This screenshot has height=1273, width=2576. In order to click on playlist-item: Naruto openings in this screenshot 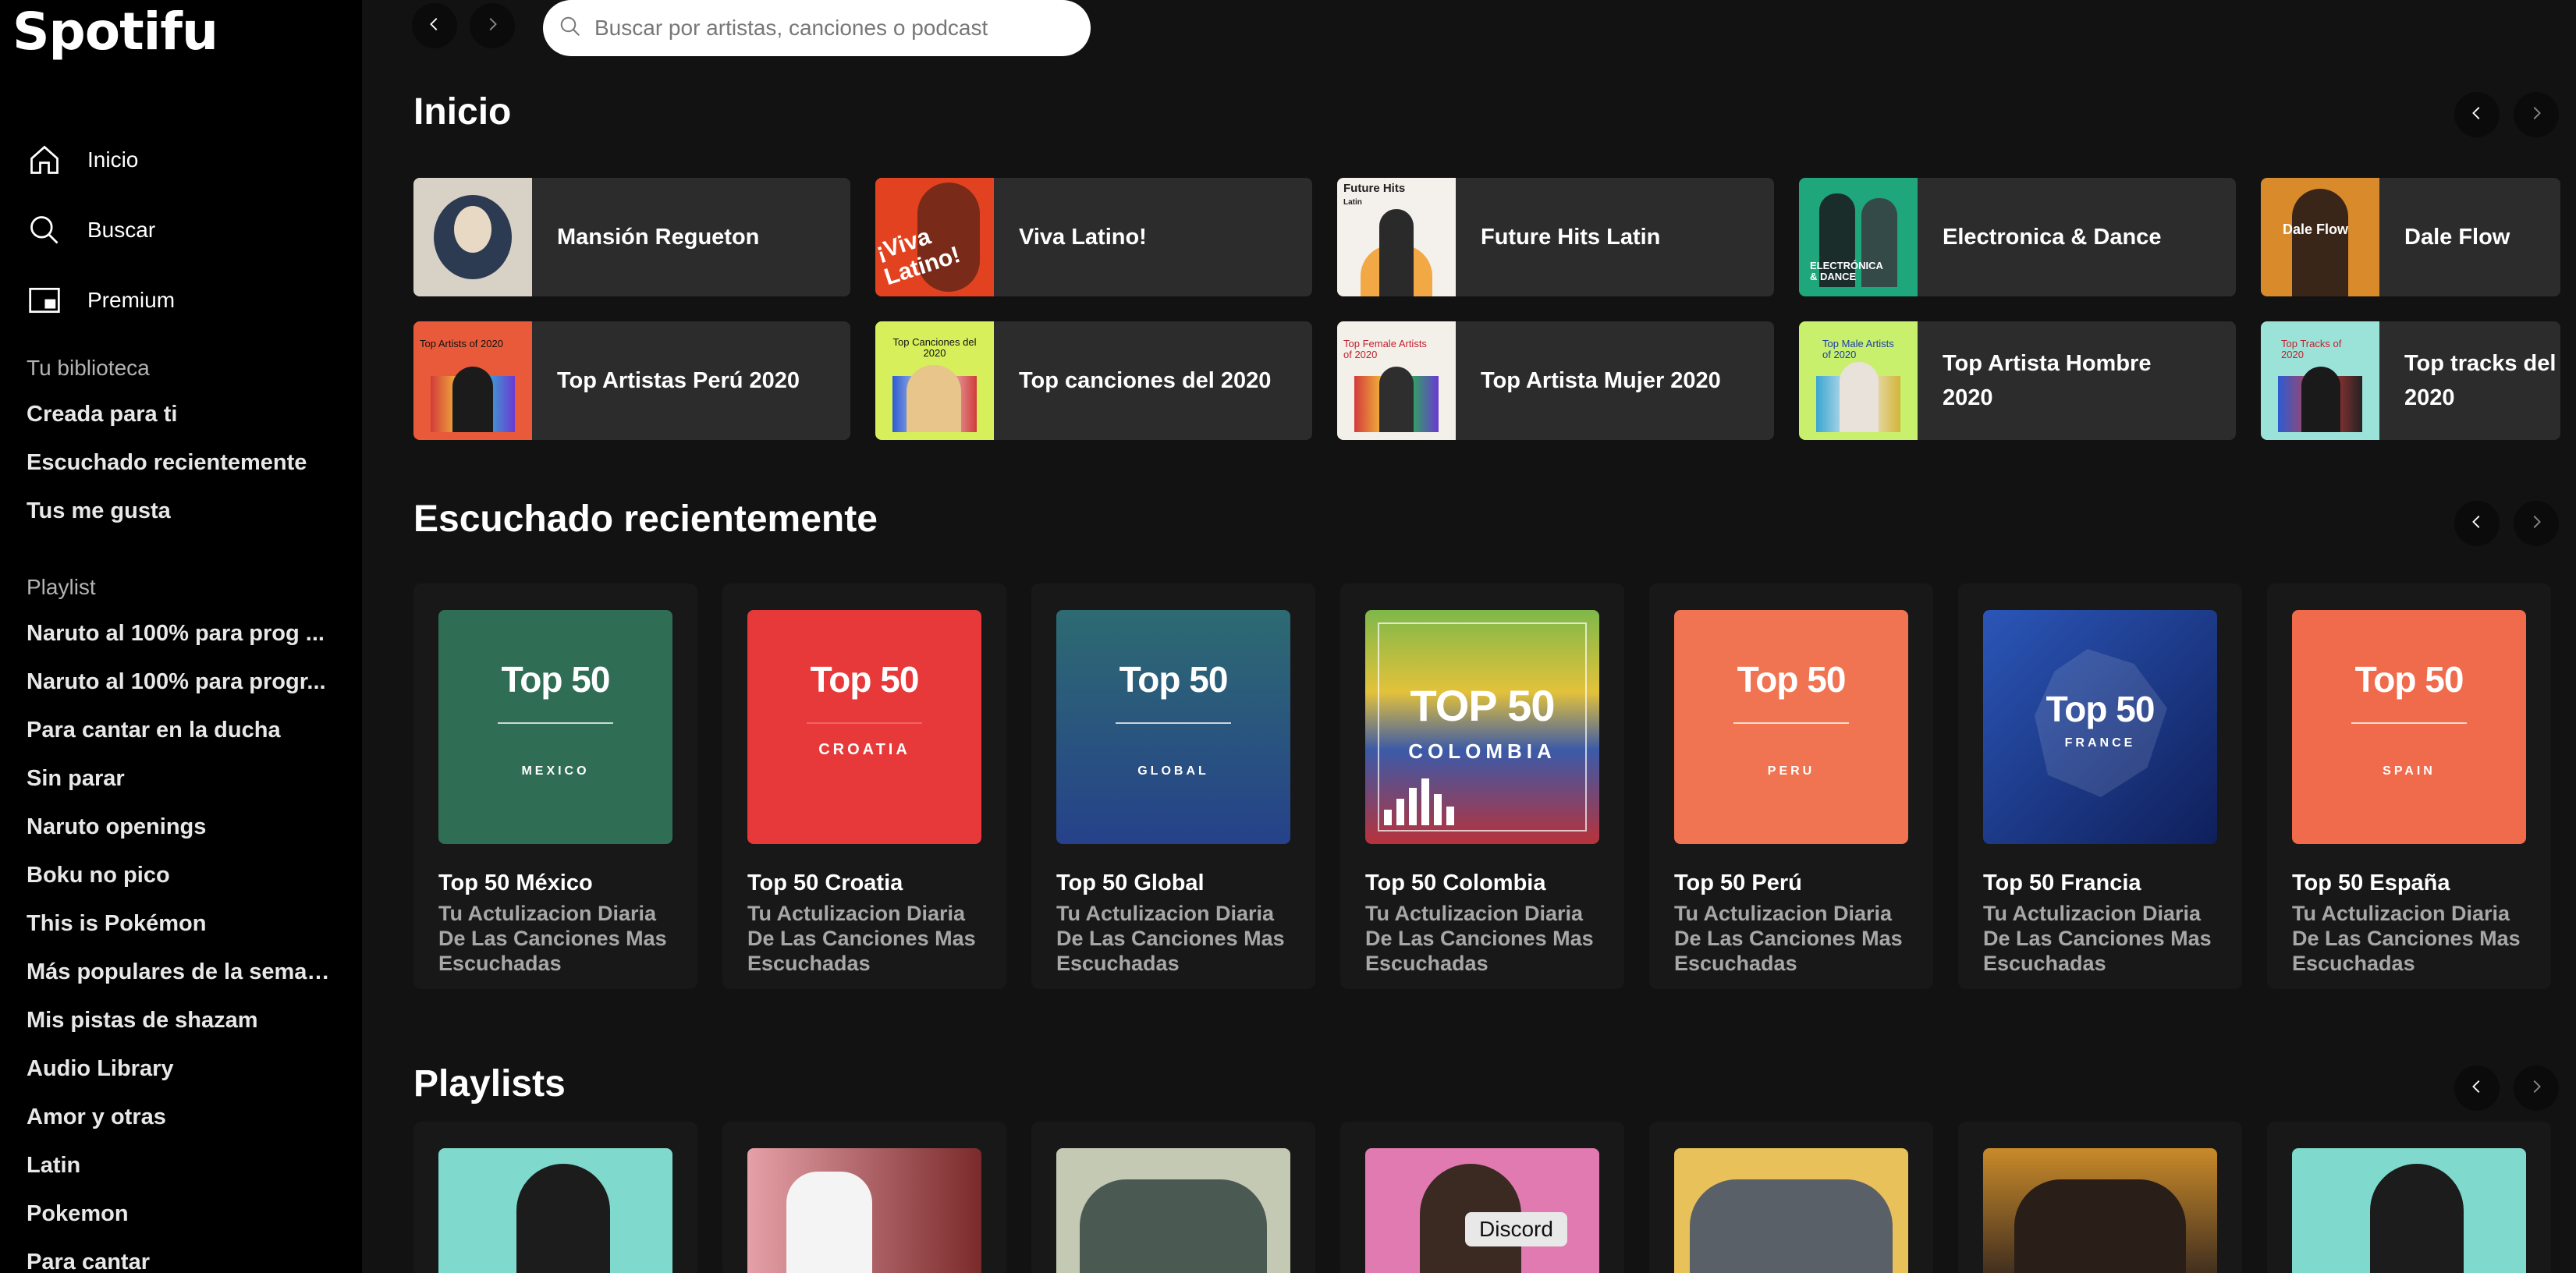, I will do `click(179, 827)`.